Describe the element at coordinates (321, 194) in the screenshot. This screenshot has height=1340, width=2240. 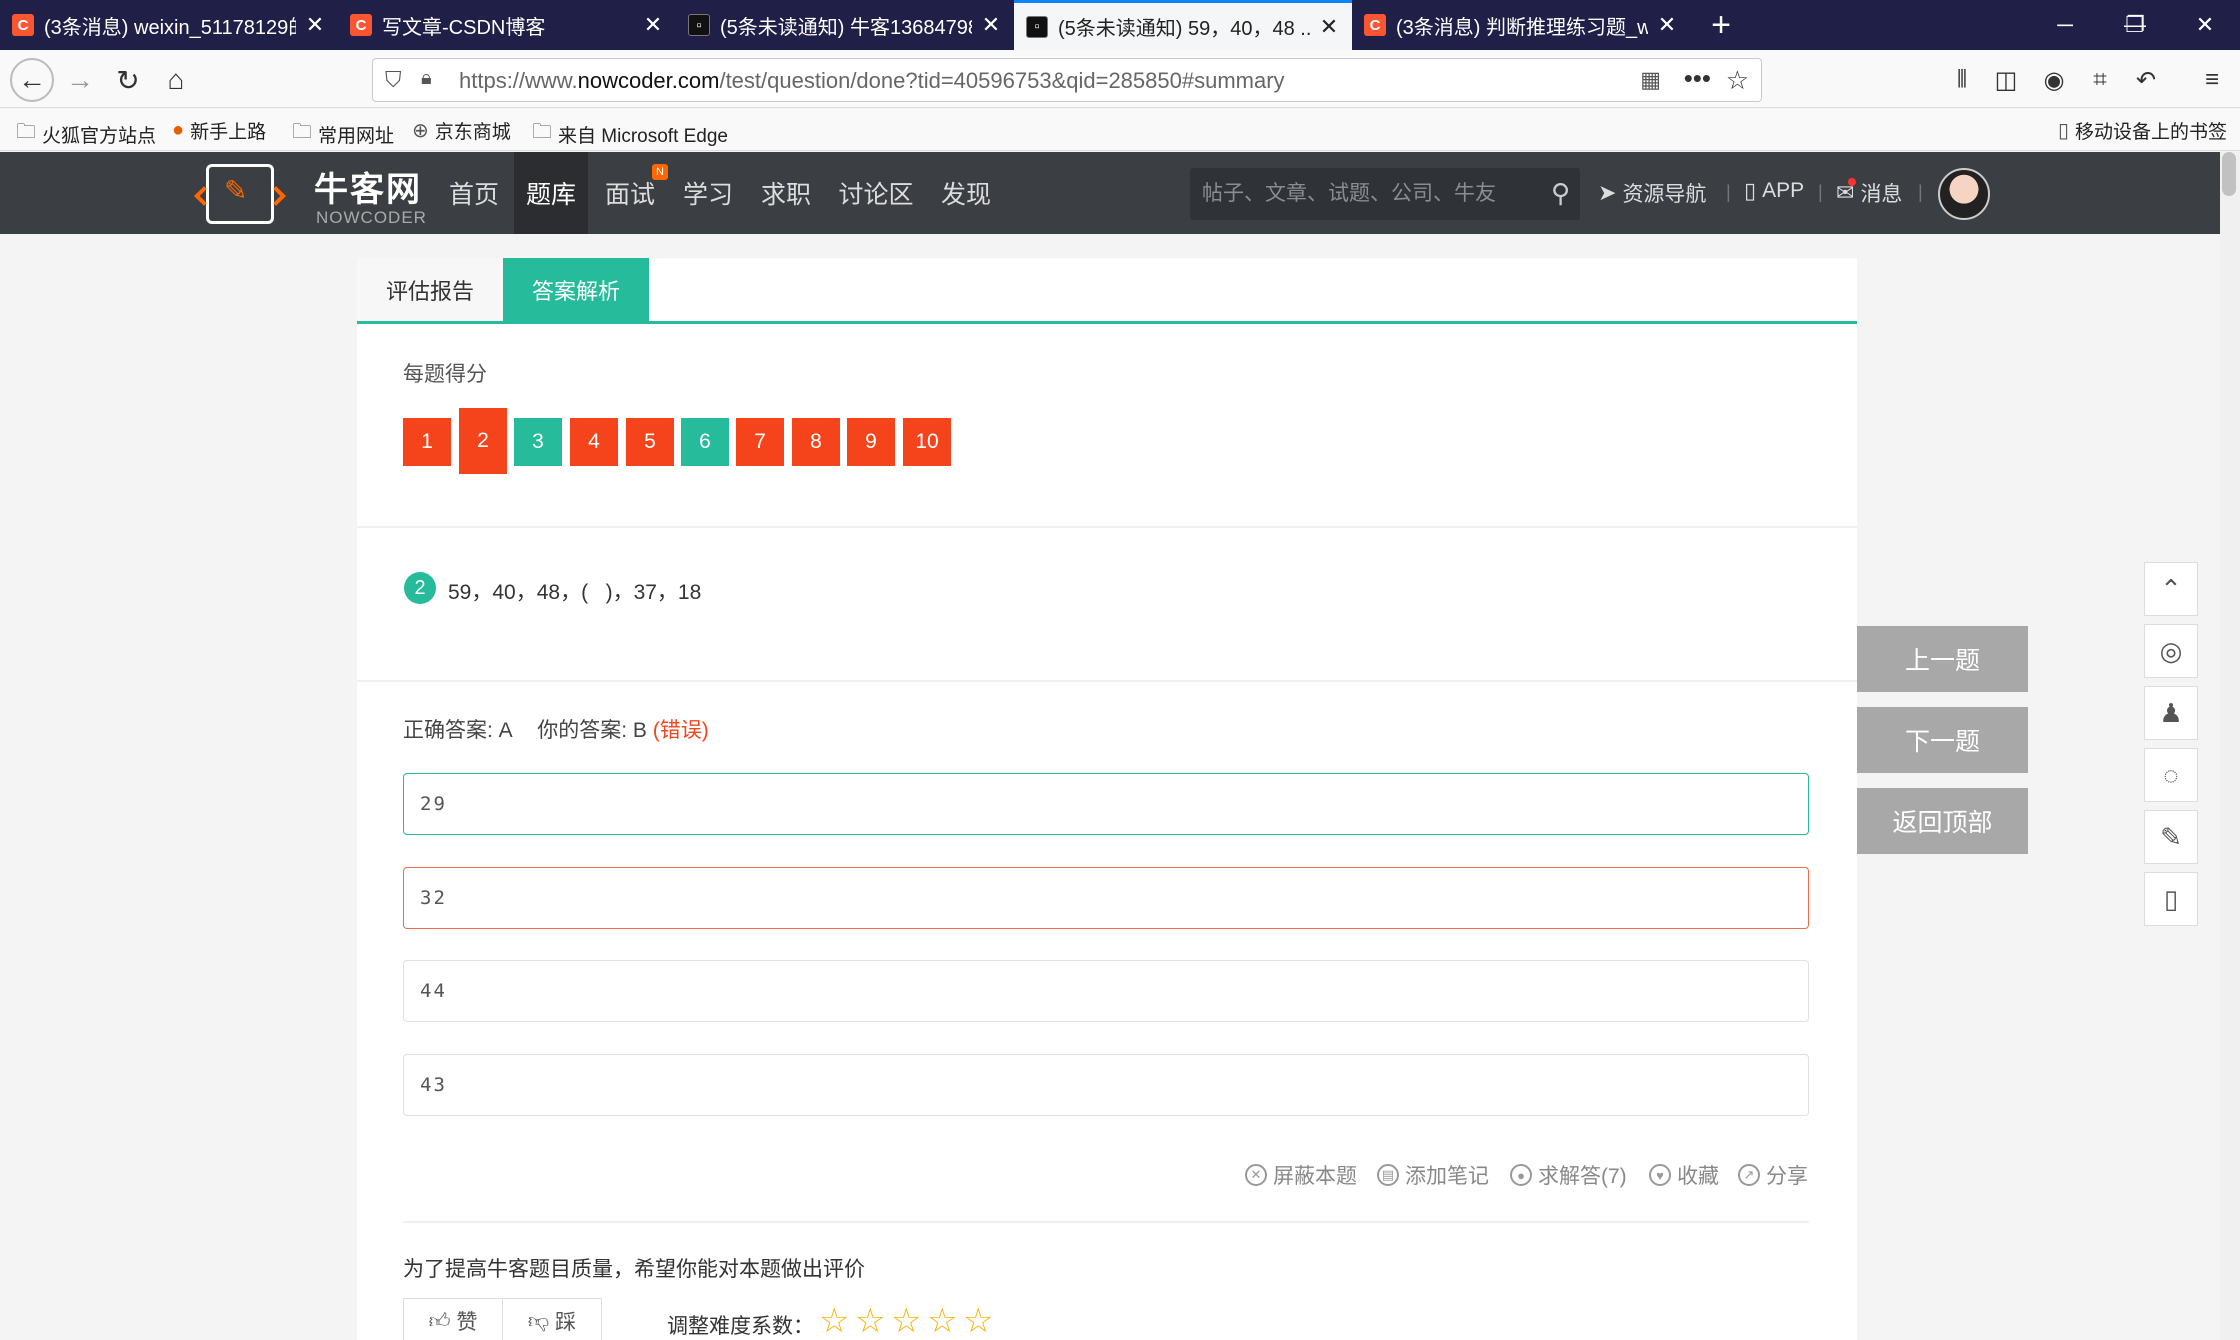
I see `site-logo: ✎ 牛客网 NOWCODER` at that location.